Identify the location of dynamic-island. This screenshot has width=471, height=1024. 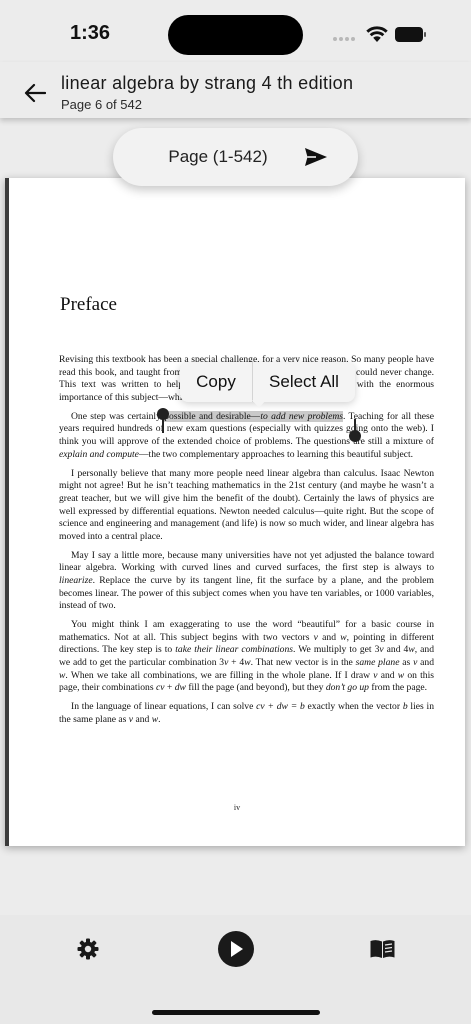
(235, 35).